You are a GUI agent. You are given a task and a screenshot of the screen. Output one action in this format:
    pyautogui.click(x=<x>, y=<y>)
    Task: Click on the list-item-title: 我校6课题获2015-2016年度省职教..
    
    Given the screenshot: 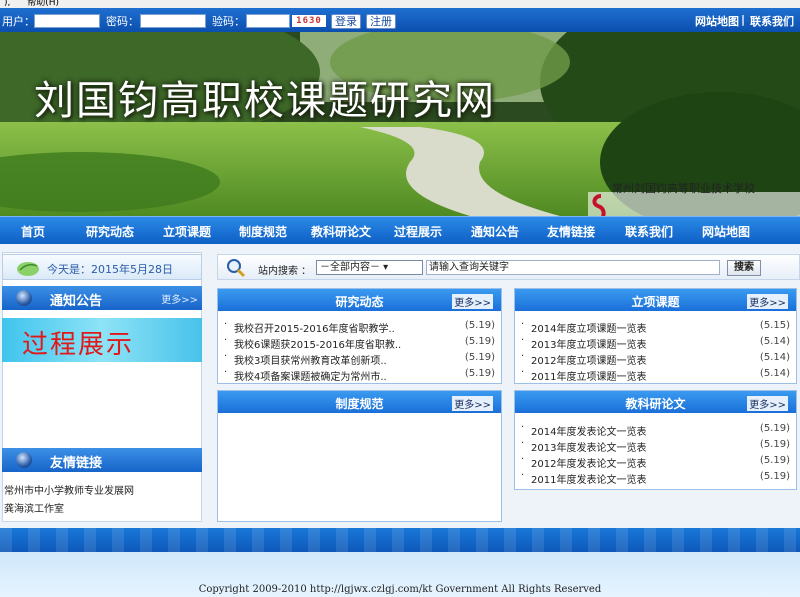 What is the action you would take?
    pyautogui.click(x=317, y=343)
    